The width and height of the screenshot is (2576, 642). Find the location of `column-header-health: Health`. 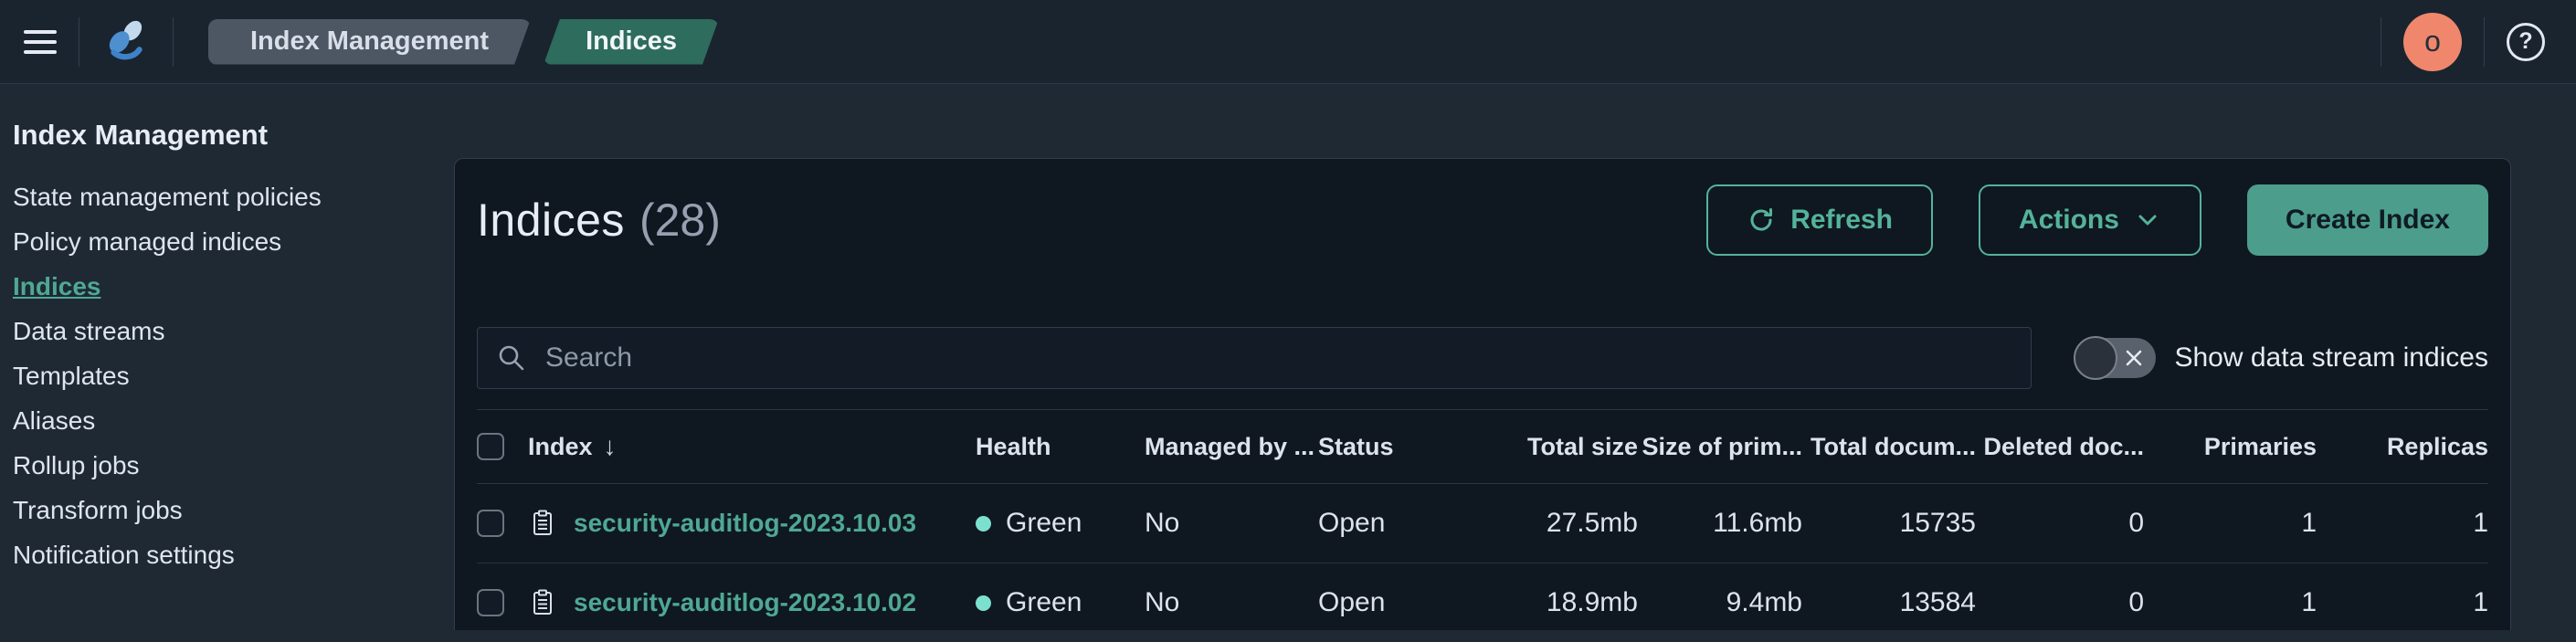

column-header-health: Health is located at coordinates (1060, 447).